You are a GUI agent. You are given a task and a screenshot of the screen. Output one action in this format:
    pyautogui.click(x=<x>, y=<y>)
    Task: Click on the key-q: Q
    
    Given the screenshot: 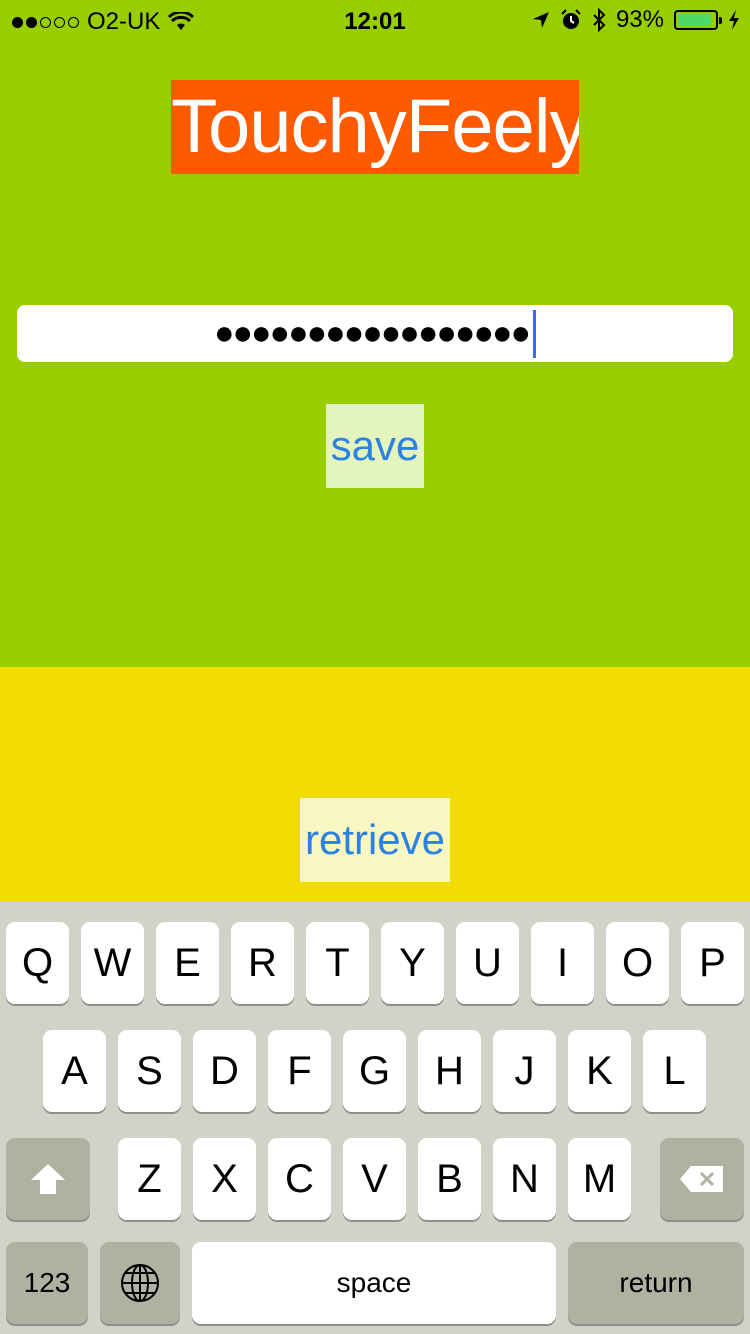 What is the action you would take?
    pyautogui.click(x=37, y=963)
    